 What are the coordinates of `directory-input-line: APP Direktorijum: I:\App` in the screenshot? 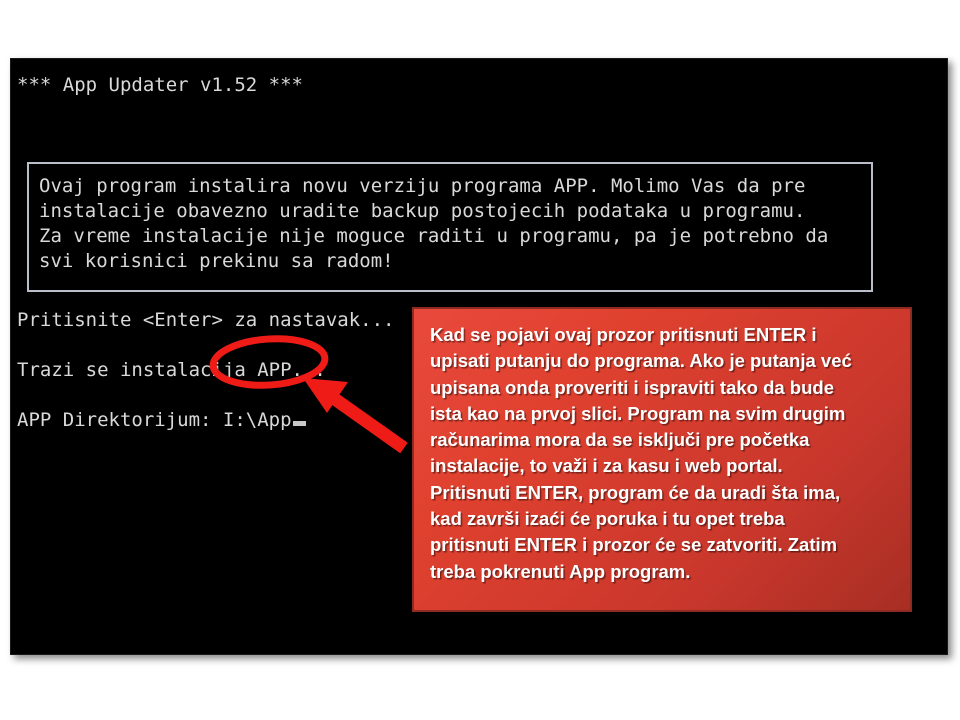 It's located at (161, 433).